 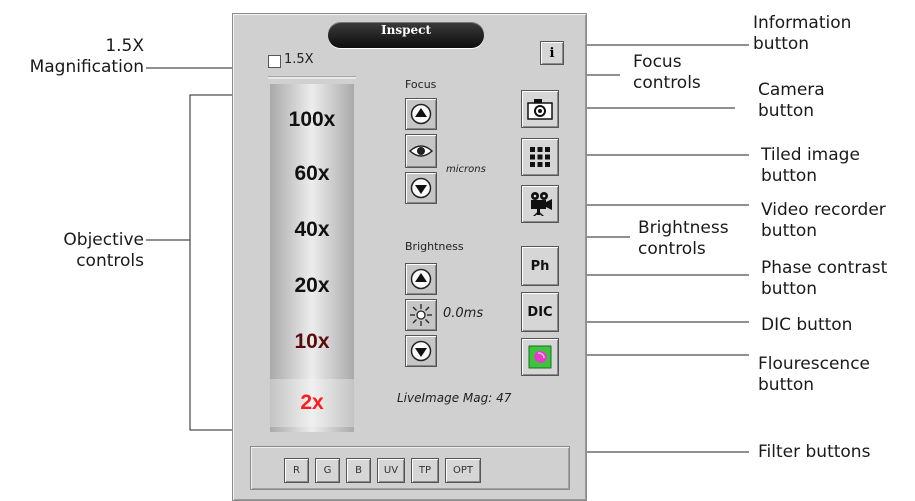 I want to click on focus-unit: microns, so click(x=466, y=169).